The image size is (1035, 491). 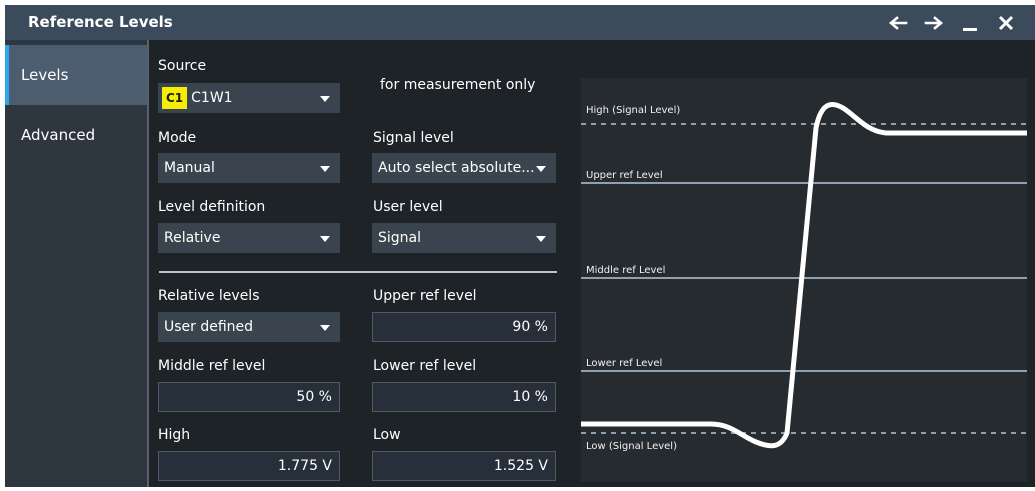 What do you see at coordinates (212, 366) in the screenshot?
I see `middle-ref-label: Middle ref level` at bounding box center [212, 366].